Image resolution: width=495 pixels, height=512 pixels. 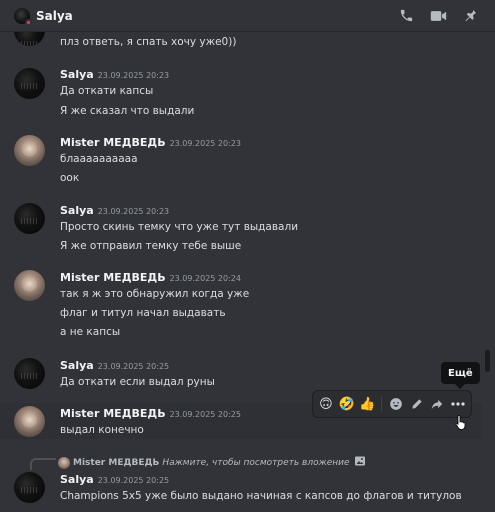 I want to click on message-text: флаг и титул начал выдавать, so click(x=143, y=313).